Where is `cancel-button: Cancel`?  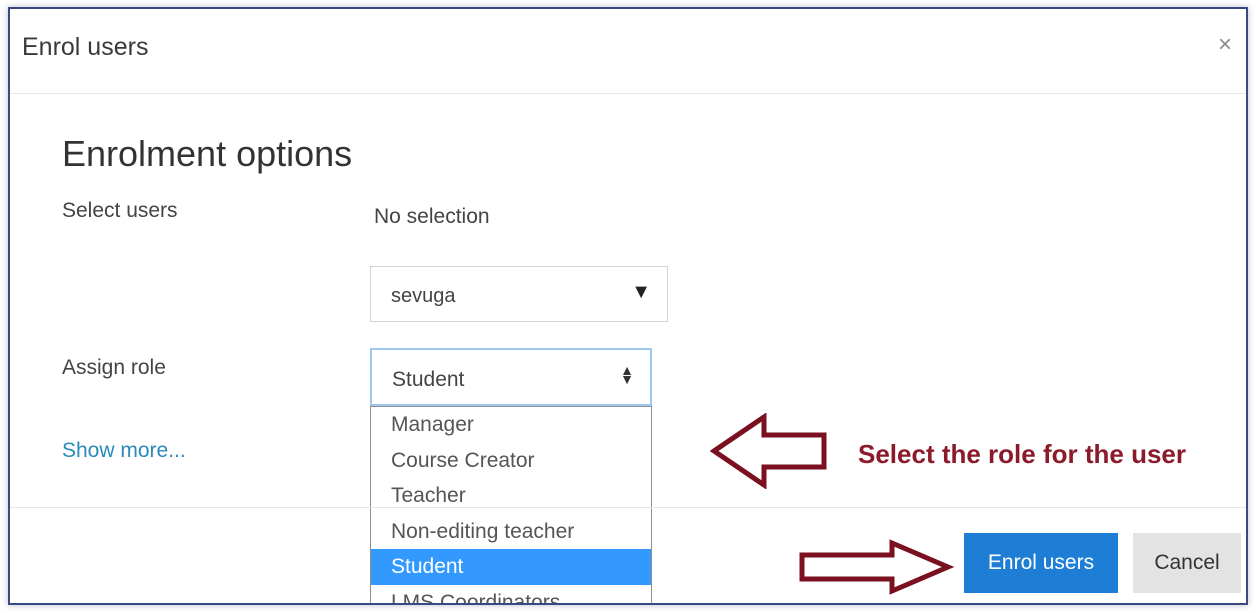 cancel-button: Cancel is located at coordinates (1187, 563).